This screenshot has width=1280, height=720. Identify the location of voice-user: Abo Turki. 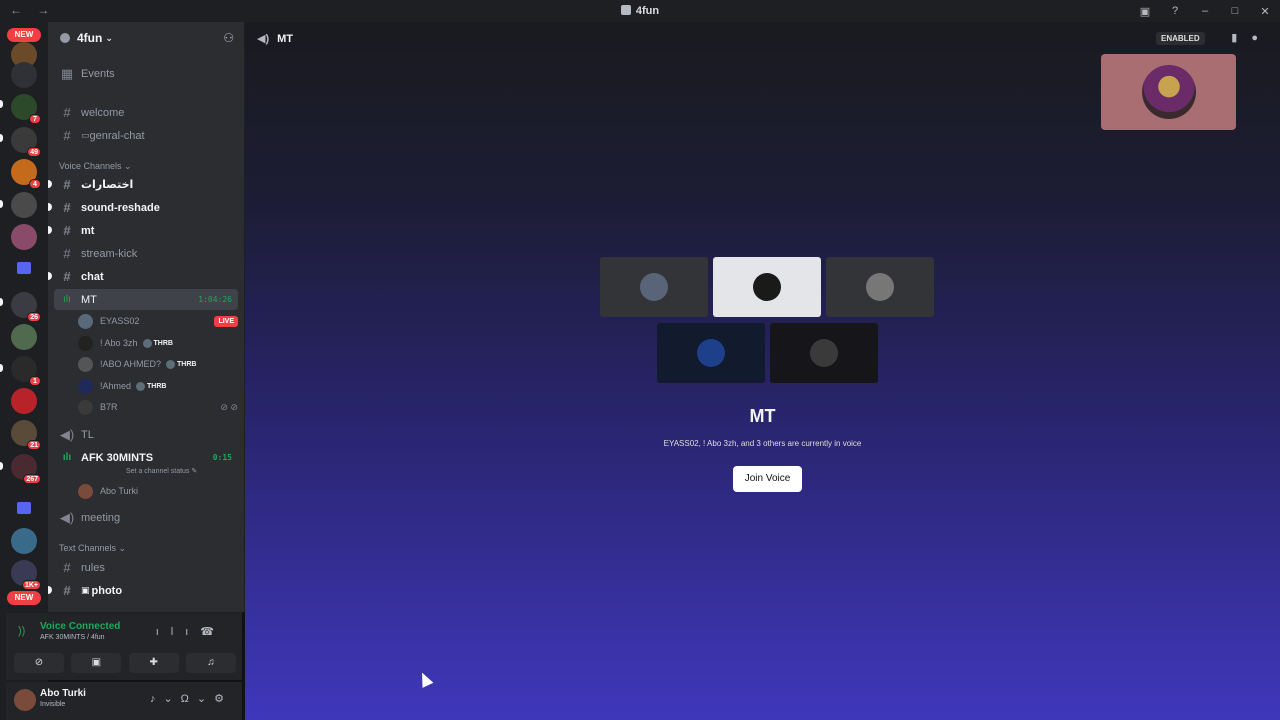
(158, 491).